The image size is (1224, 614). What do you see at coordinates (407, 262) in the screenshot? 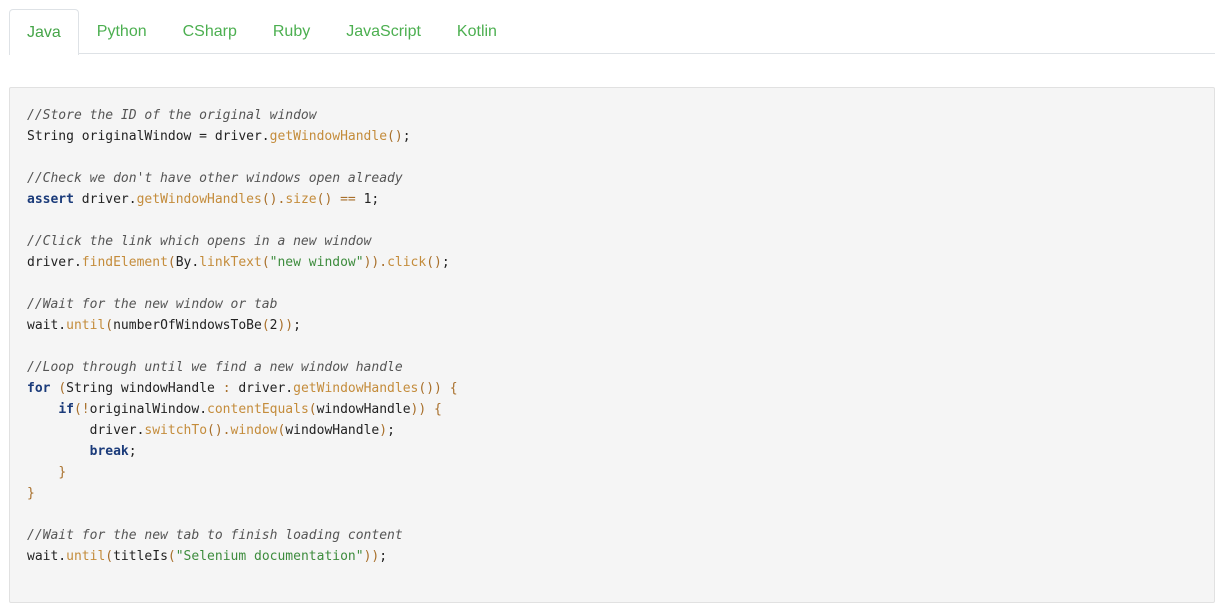
I see `code-token: click` at bounding box center [407, 262].